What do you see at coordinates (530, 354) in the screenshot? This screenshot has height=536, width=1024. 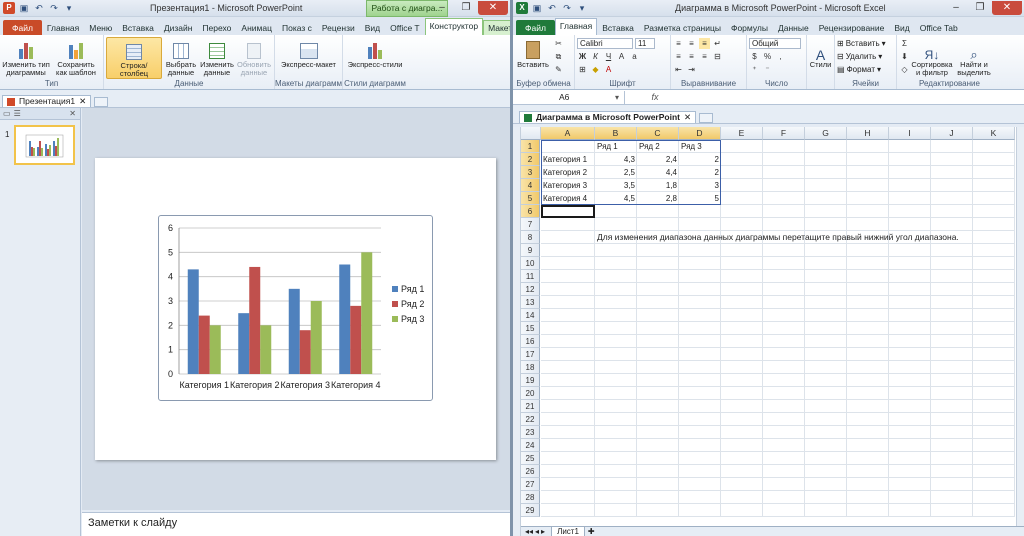 I see `row-header-17: 17` at bounding box center [530, 354].